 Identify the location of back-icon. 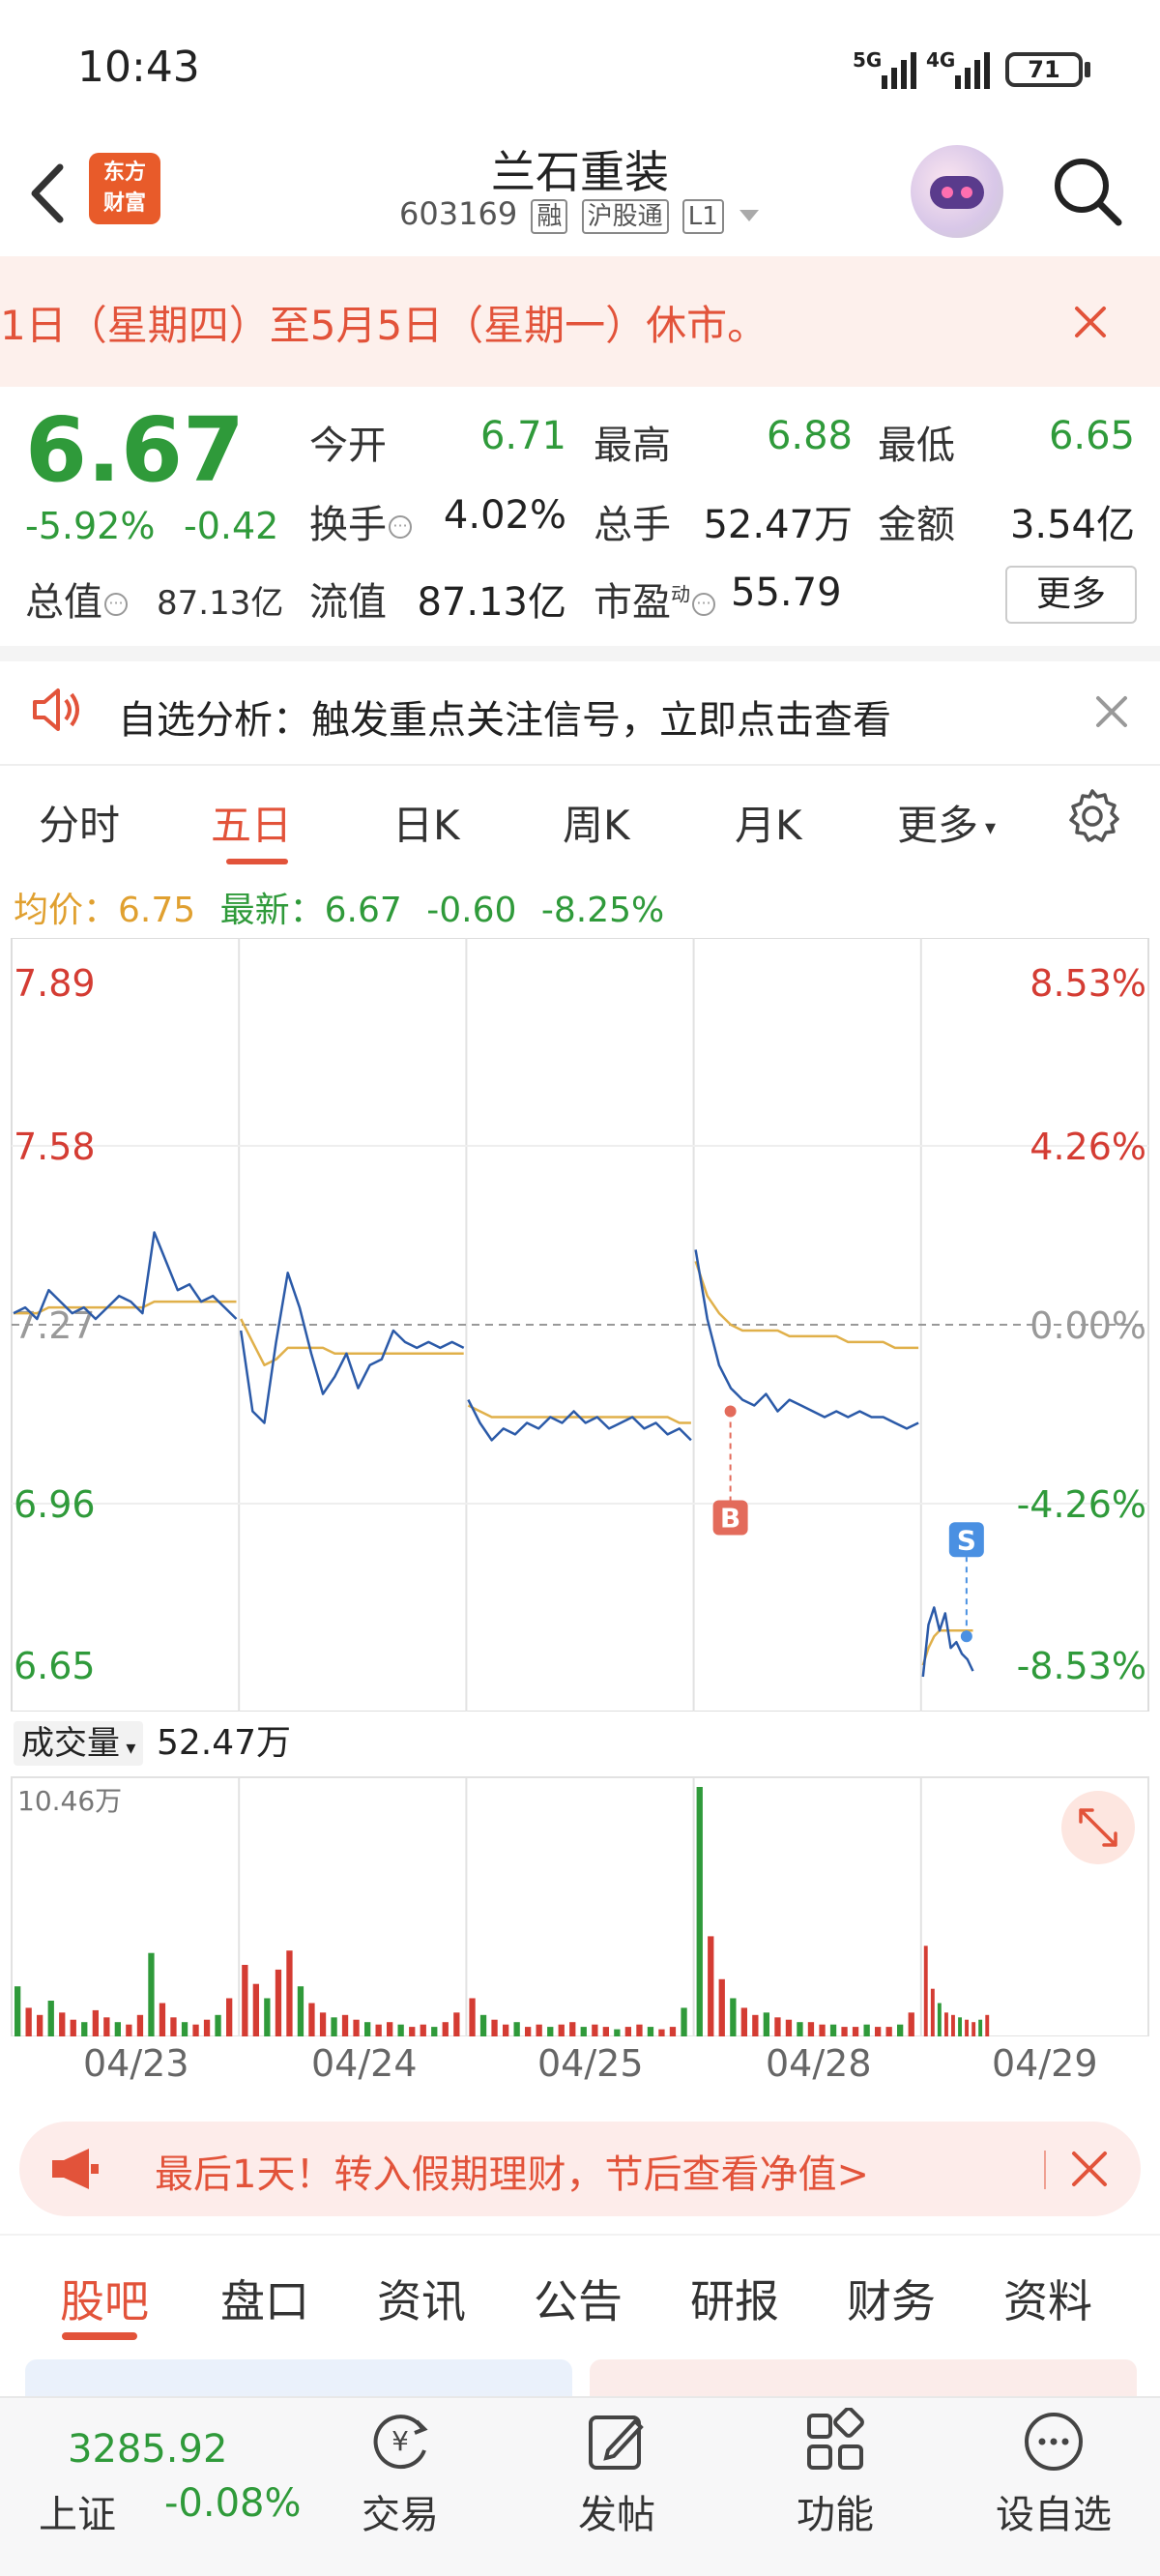
(48, 193).